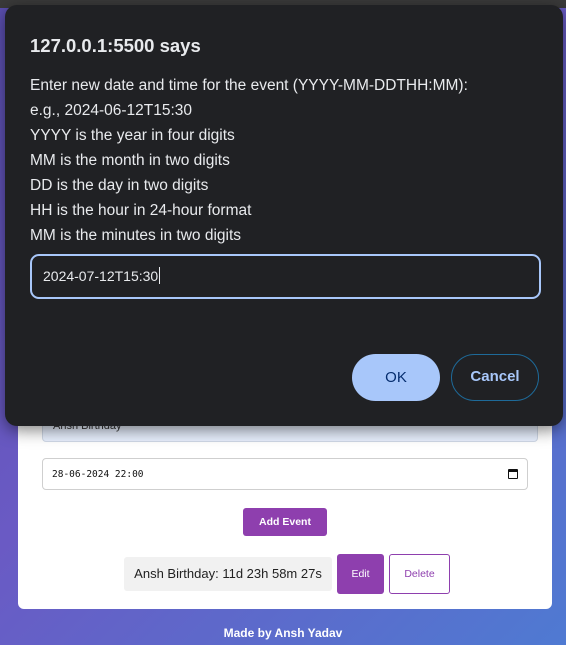 This screenshot has height=645, width=566. Describe the element at coordinates (495, 377) in the screenshot. I see `cancel-button: Cancel` at that location.